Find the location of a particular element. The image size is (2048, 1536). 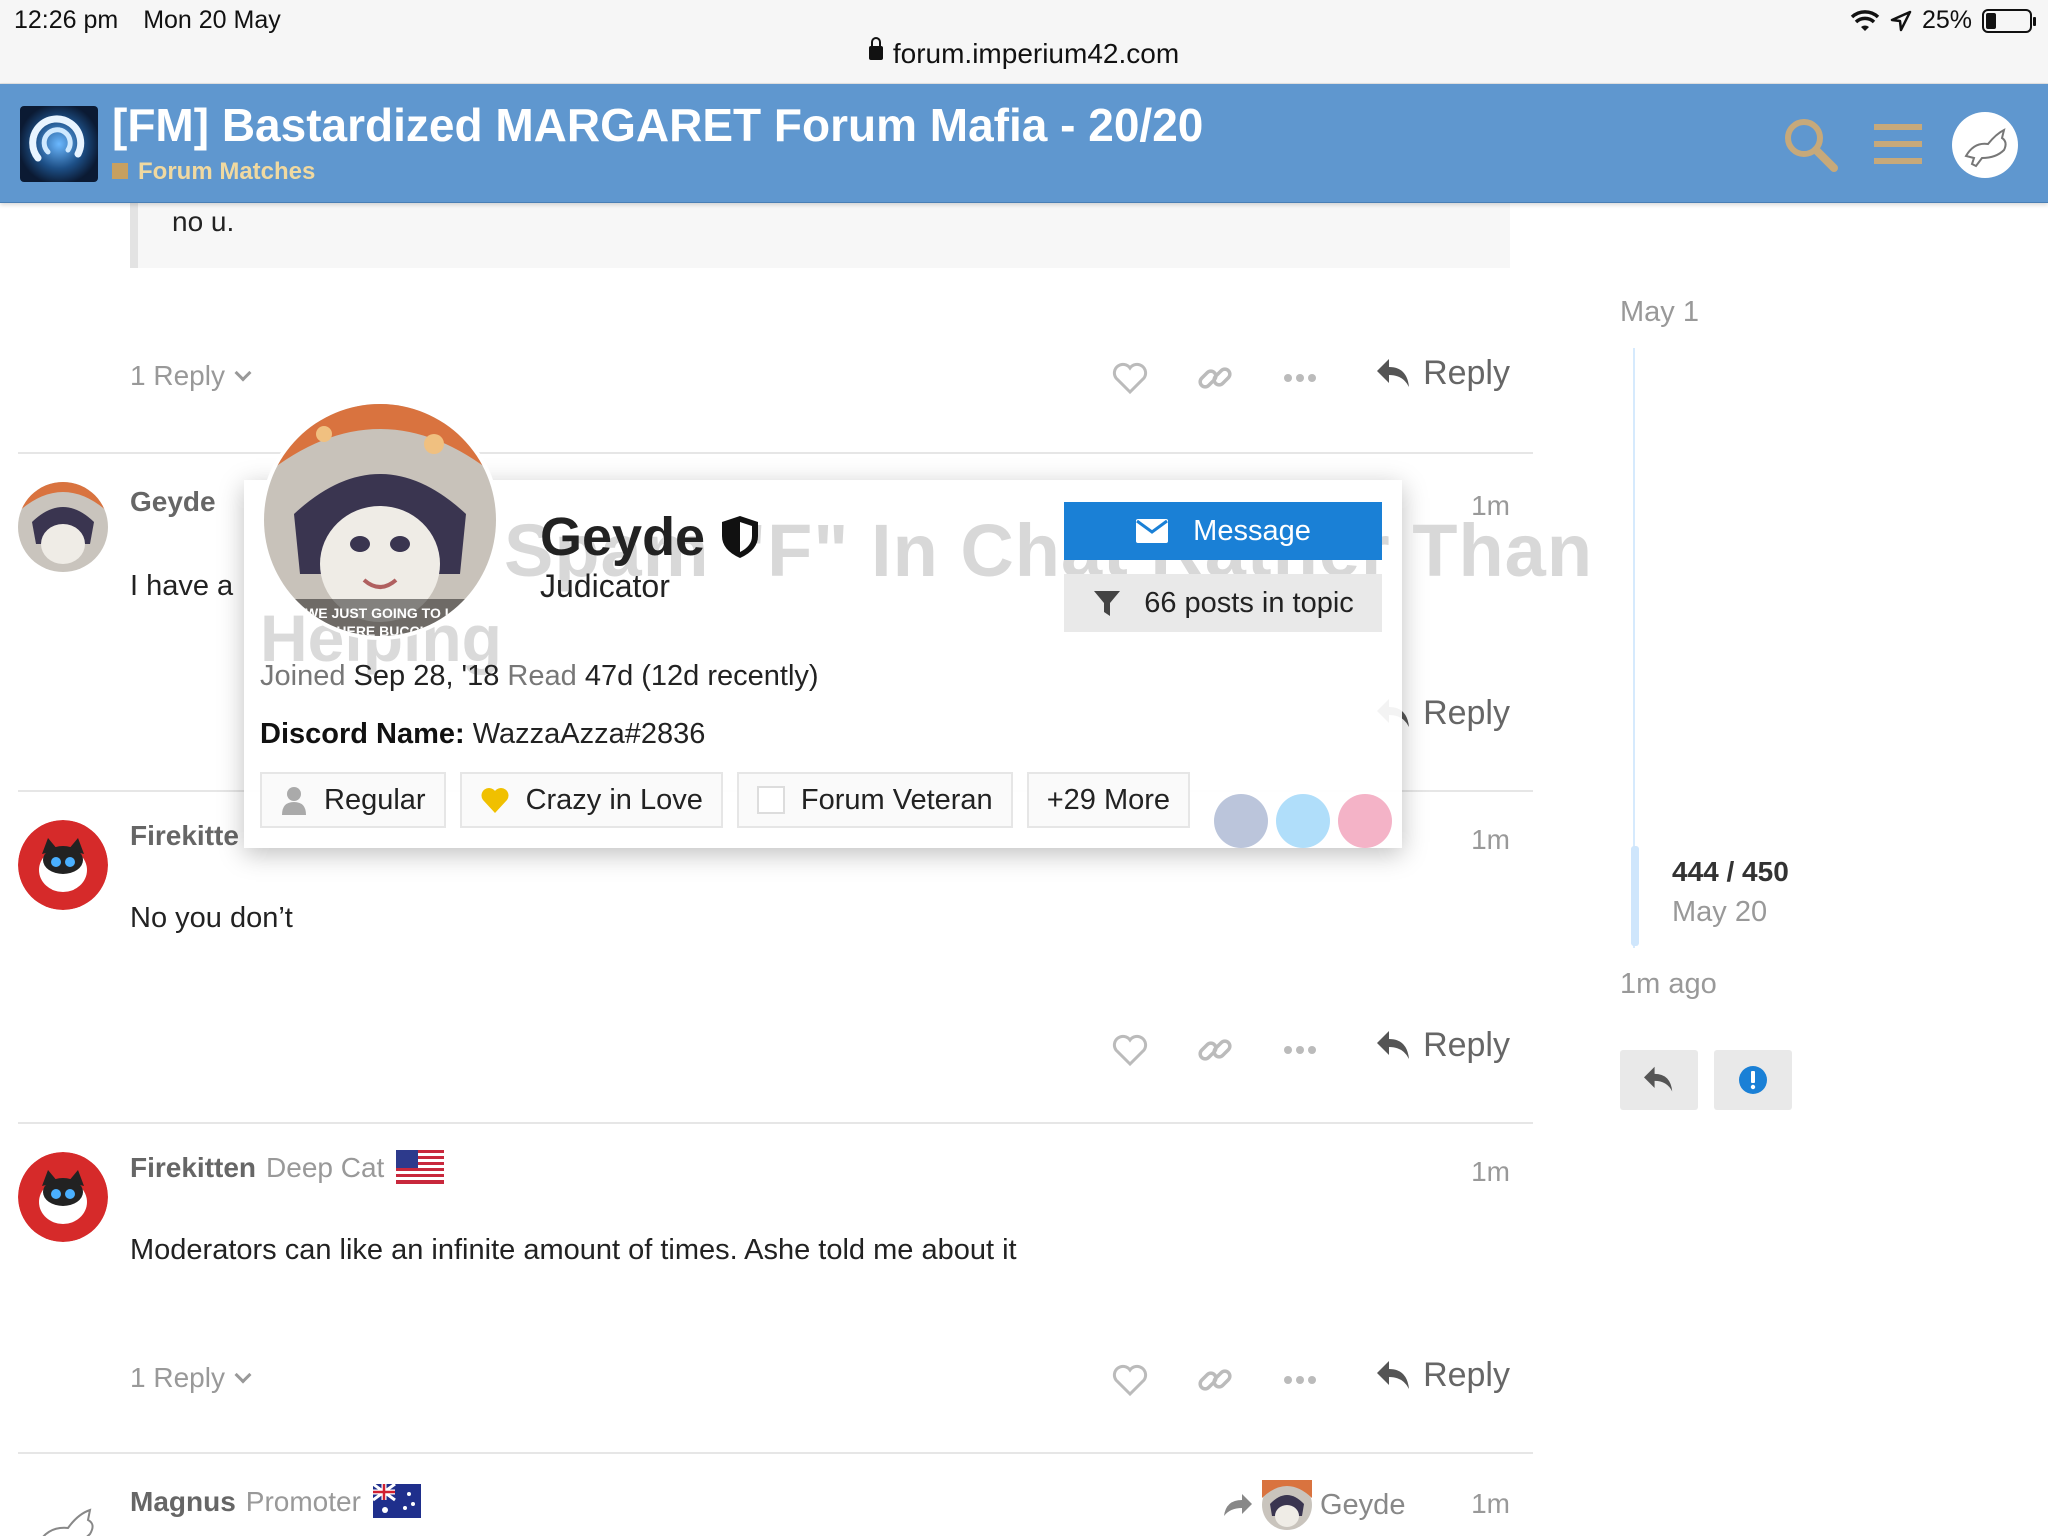

more-badges-button: +29 More is located at coordinates (1108, 800).